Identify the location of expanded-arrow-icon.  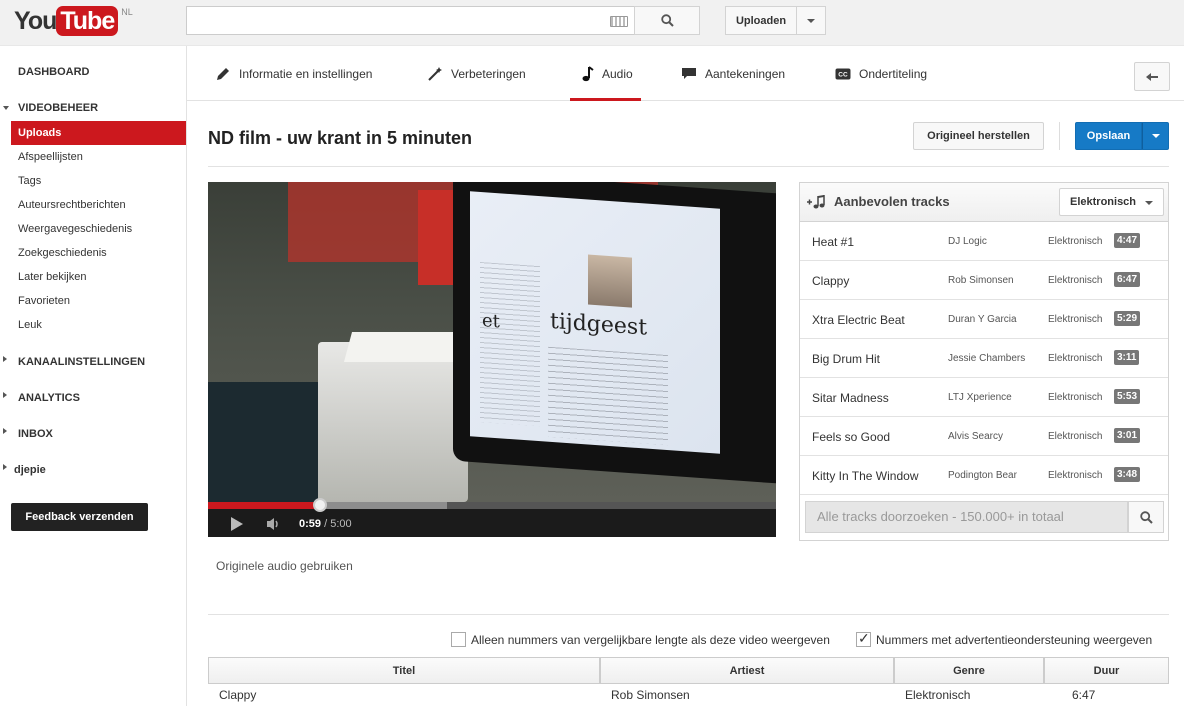
(6, 108).